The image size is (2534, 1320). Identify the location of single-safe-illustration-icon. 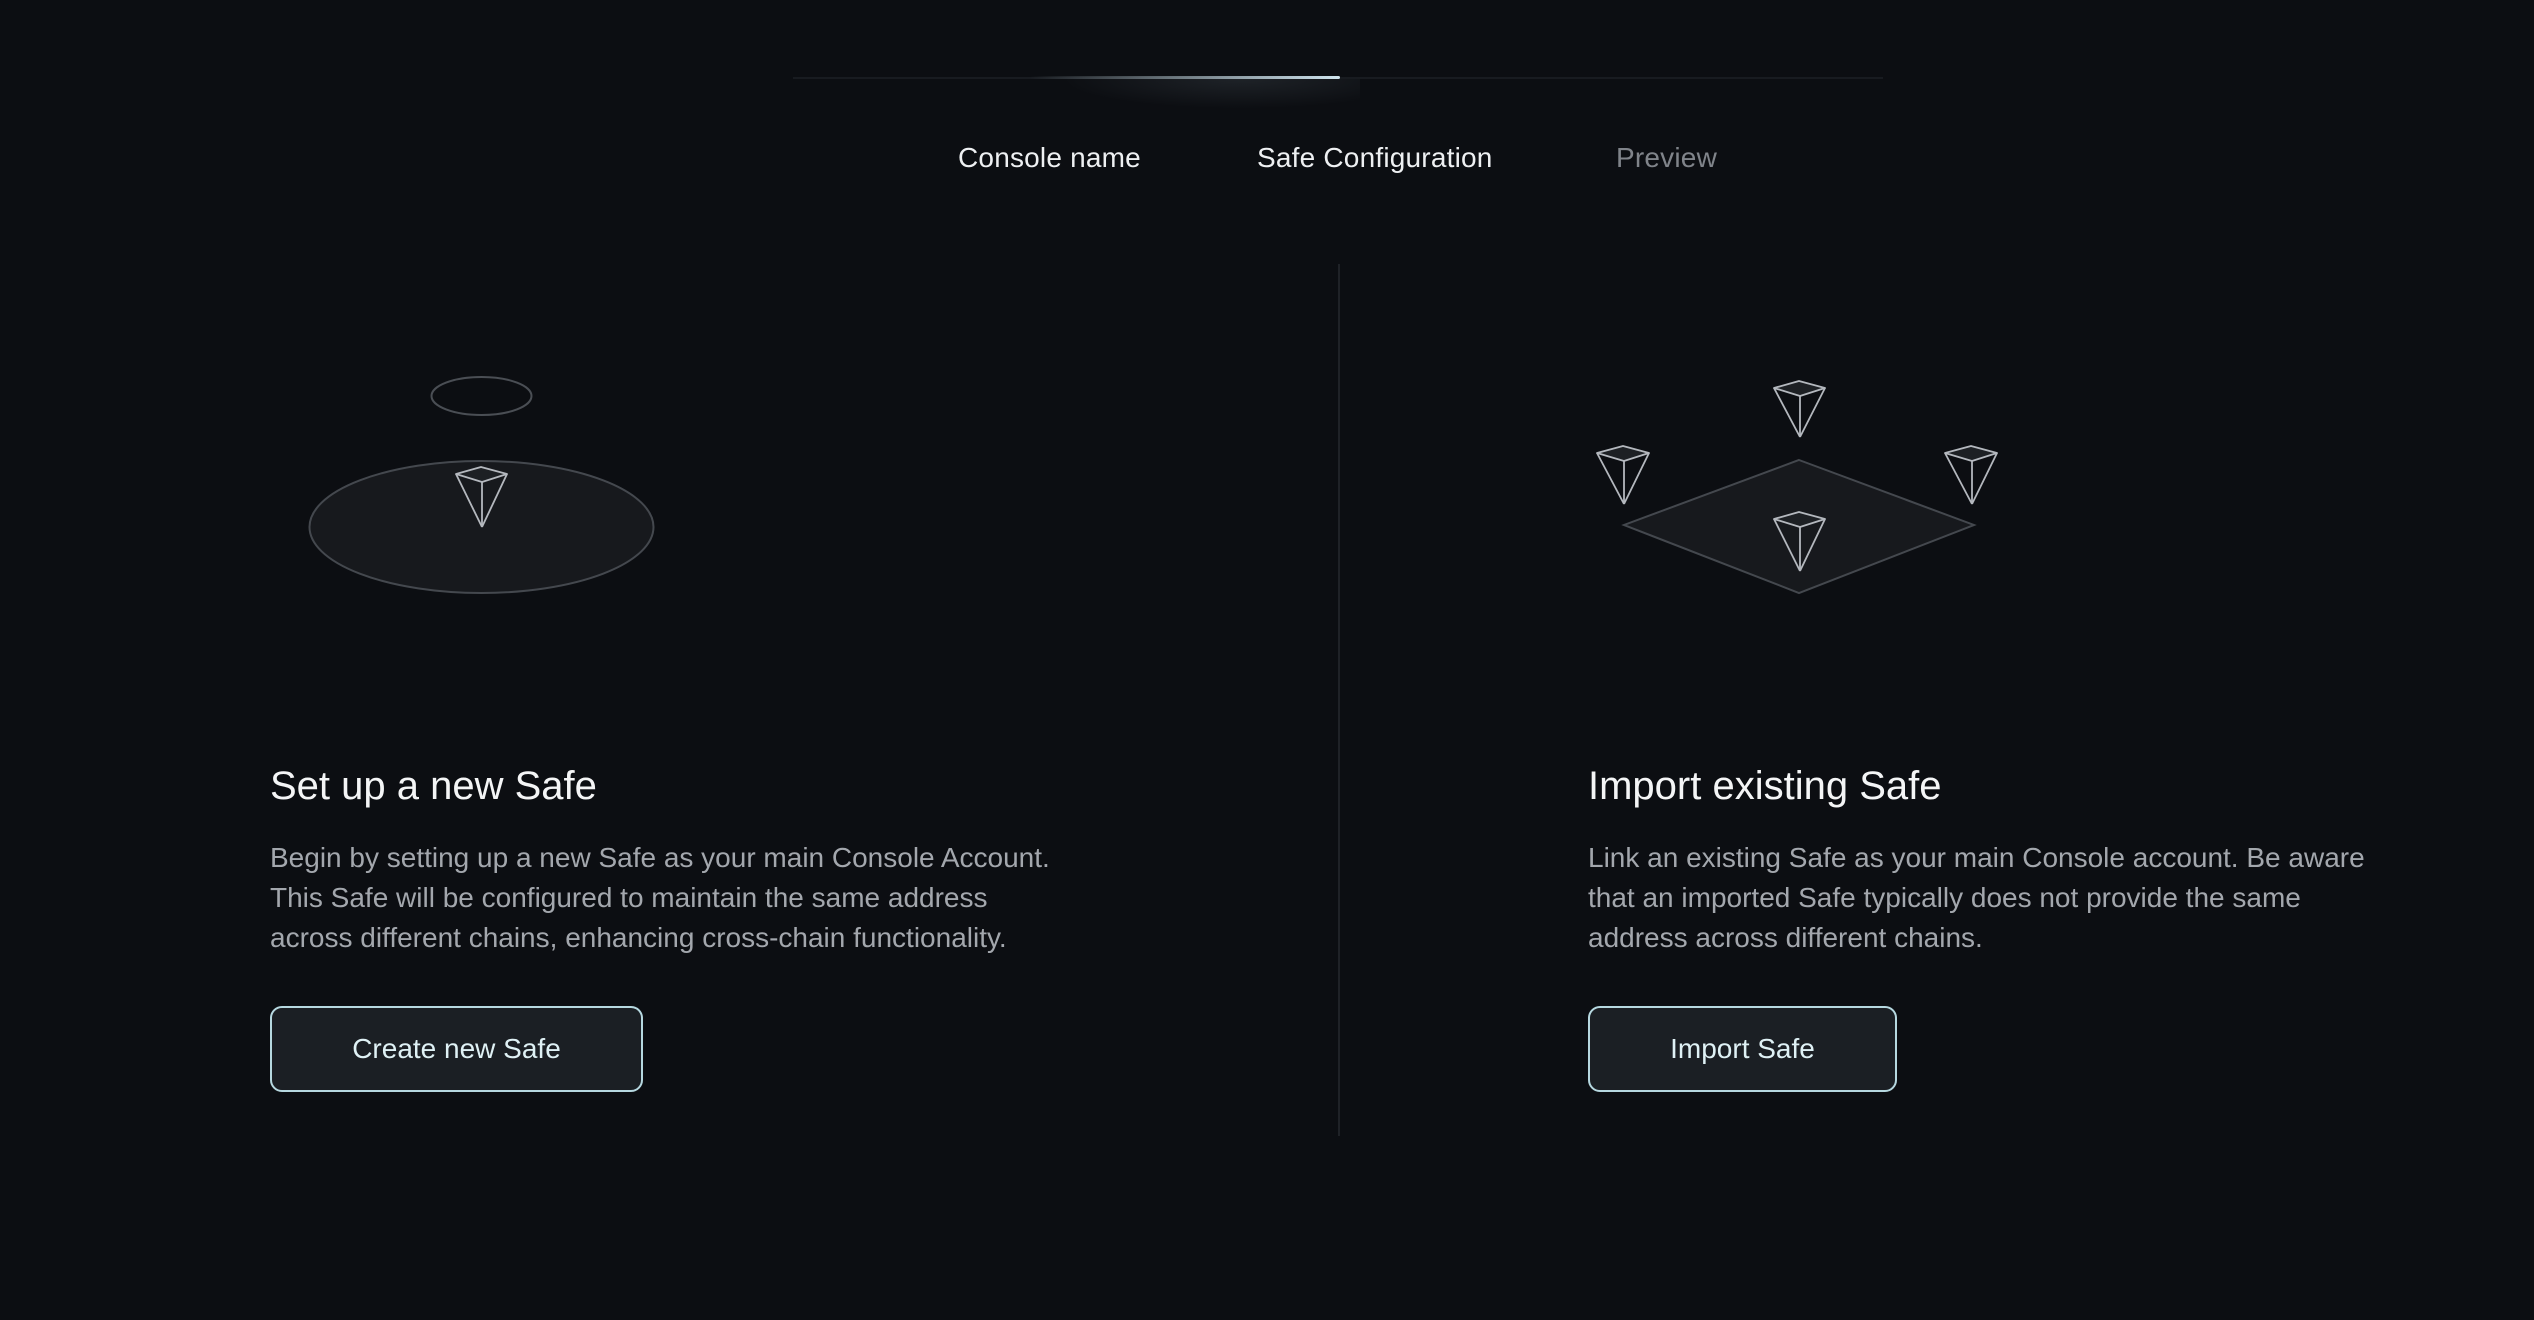
(485, 485).